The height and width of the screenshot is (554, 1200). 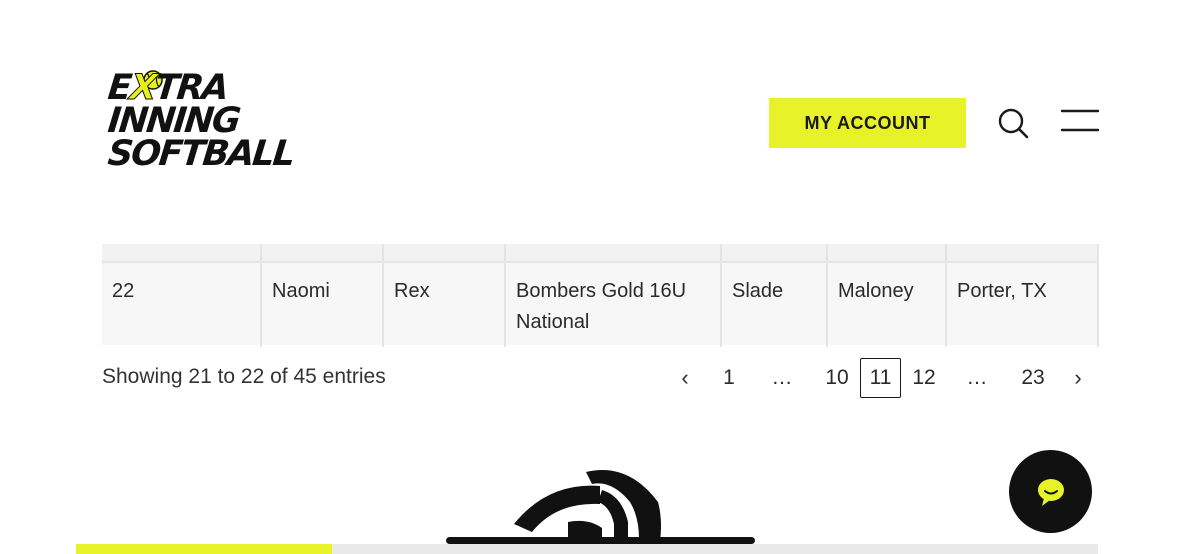 I want to click on cell-last-name: Rex, so click(x=443, y=305).